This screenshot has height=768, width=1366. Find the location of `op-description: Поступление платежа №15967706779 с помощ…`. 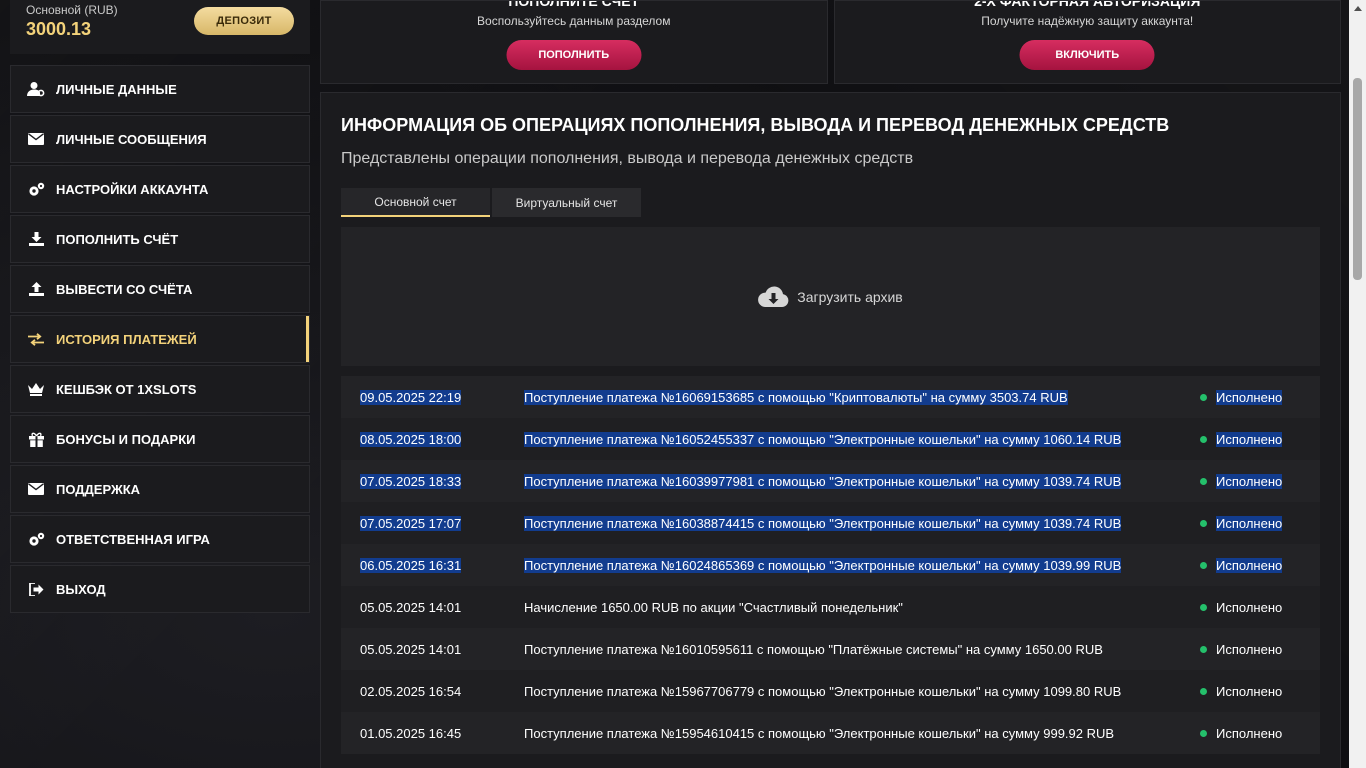

op-description: Поступление платежа №15967706779 с помощ… is located at coordinates (823, 691).